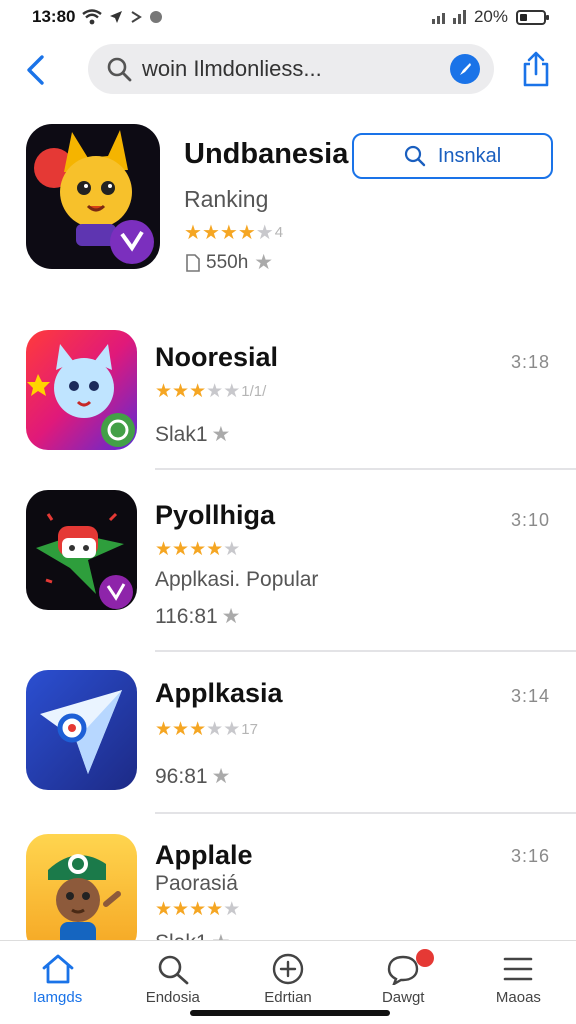 This screenshot has width=576, height=1024. Describe the element at coordinates (424, 958) in the screenshot. I see `notification-badge` at that location.